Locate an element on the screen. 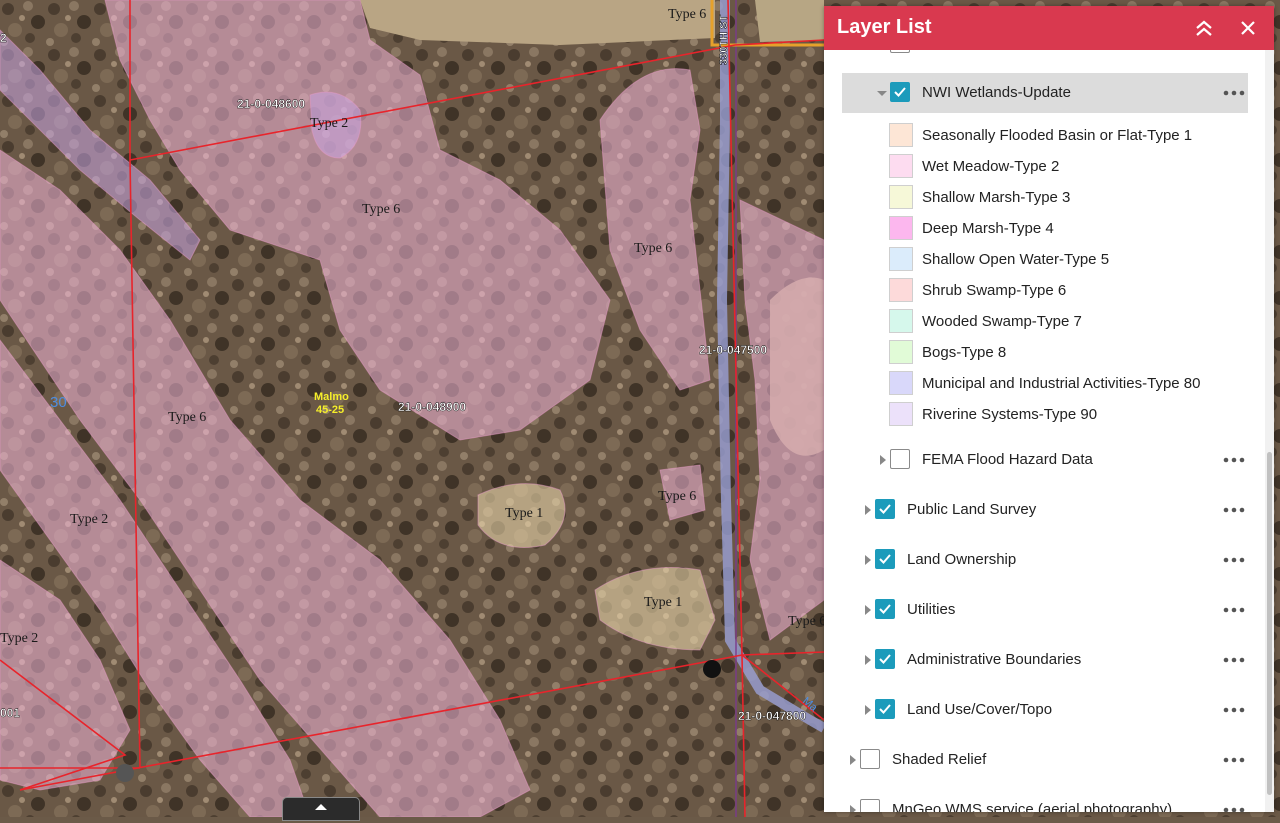  legend-item: Deep Marsh-Type 4 is located at coordinates (1044, 228).